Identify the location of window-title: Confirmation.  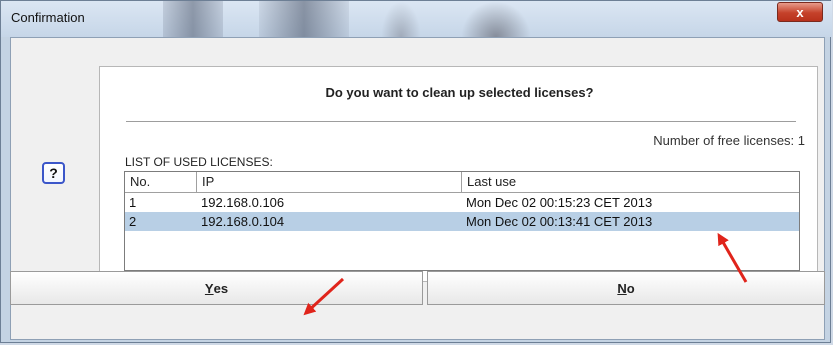
(48, 17).